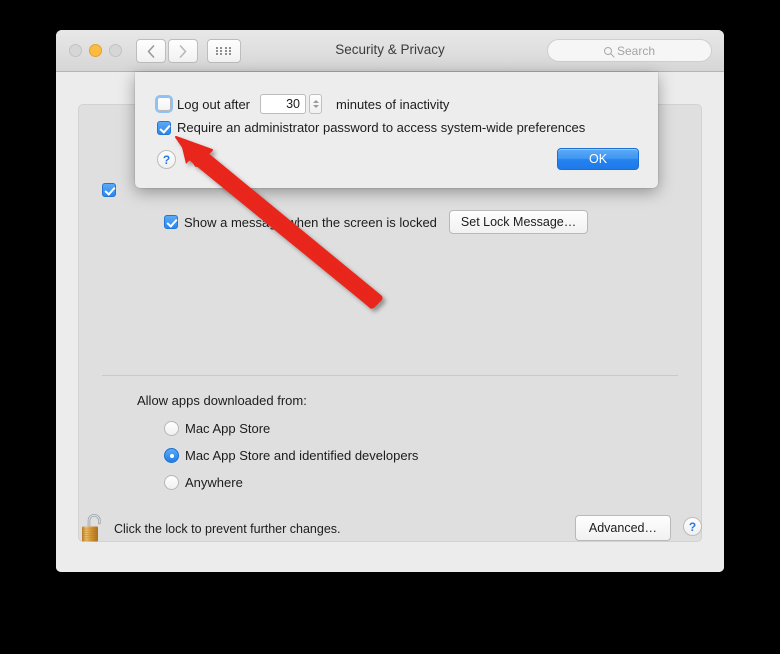  What do you see at coordinates (310, 222) in the screenshot?
I see `show-lock-message-label: Show a message when the screen is locked` at bounding box center [310, 222].